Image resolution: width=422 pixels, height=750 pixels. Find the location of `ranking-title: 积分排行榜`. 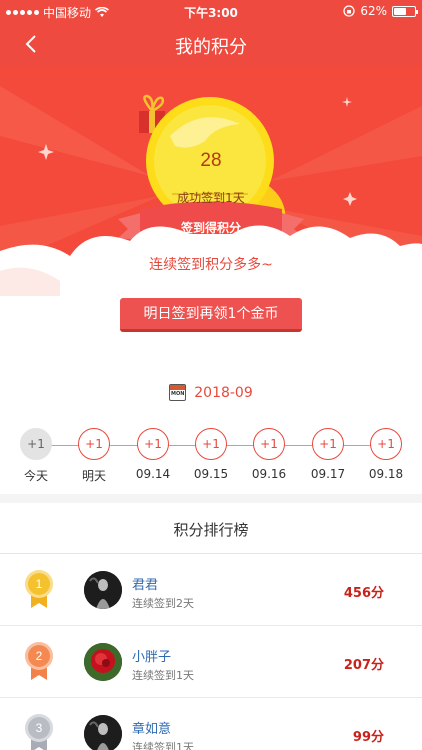

ranking-title: 积分排行榜 is located at coordinates (211, 530).